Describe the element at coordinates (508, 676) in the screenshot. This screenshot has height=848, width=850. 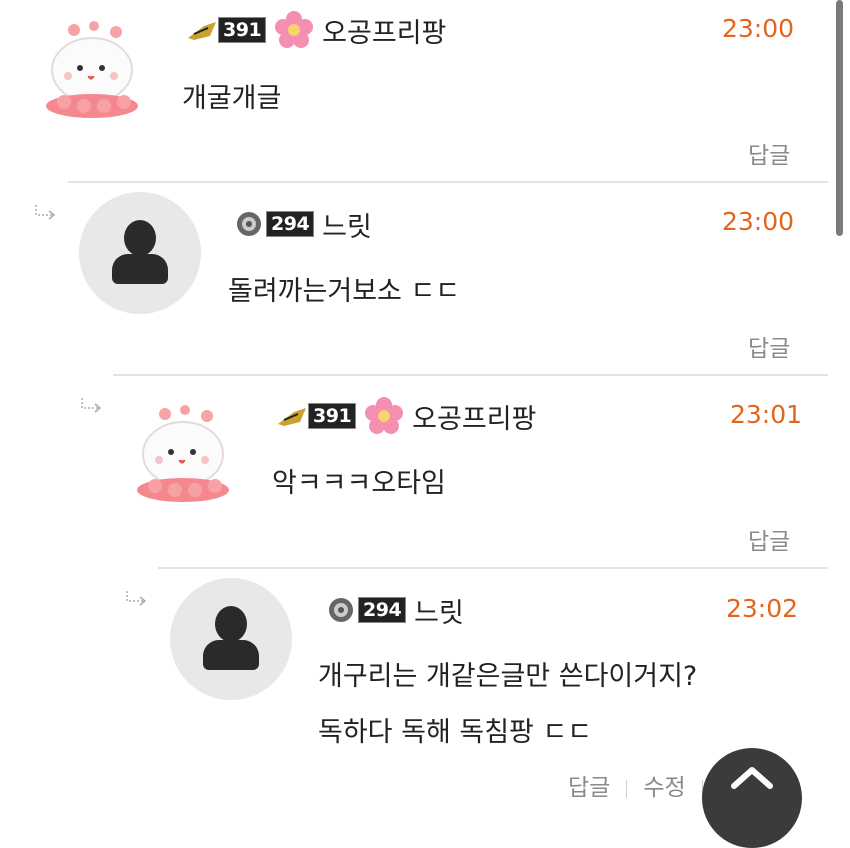
I see `comment-text-line-1: 개구리는 개같은글만 쓴다이거지?` at that location.